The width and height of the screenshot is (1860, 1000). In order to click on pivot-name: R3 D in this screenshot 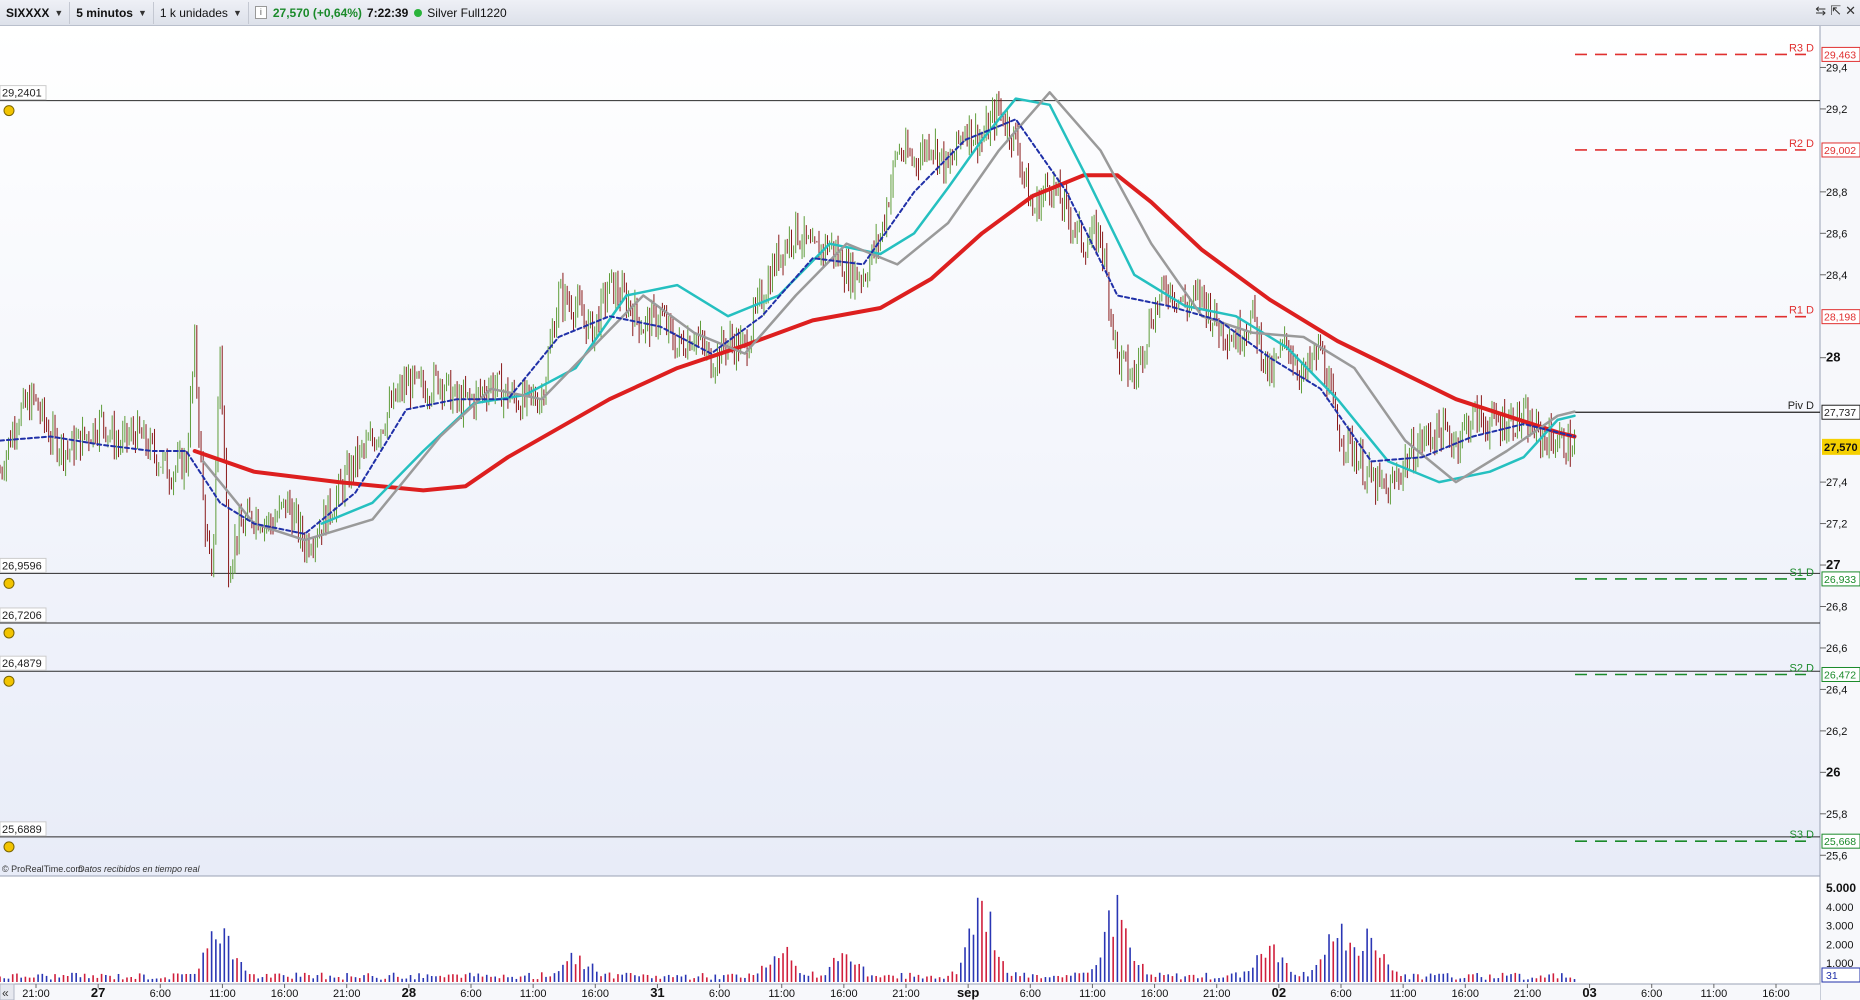, I will do `click(1801, 48)`.